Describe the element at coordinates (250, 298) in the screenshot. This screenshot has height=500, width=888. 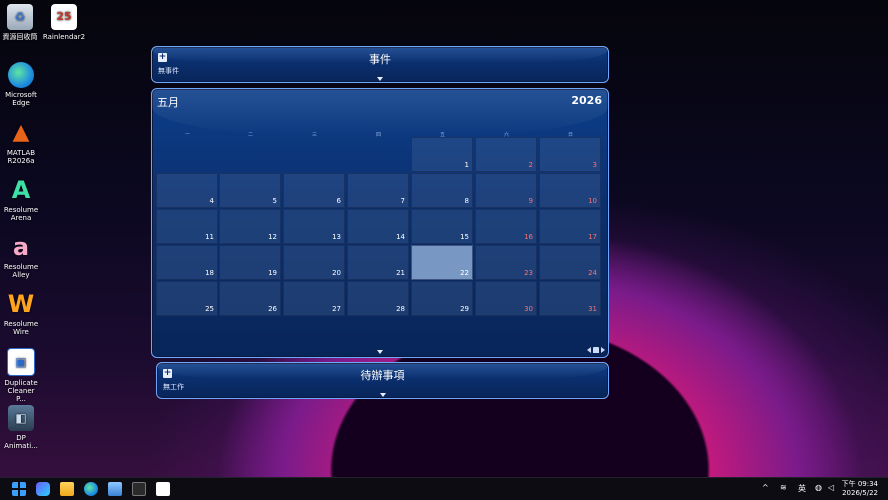
I see `day-cell: 26` at that location.